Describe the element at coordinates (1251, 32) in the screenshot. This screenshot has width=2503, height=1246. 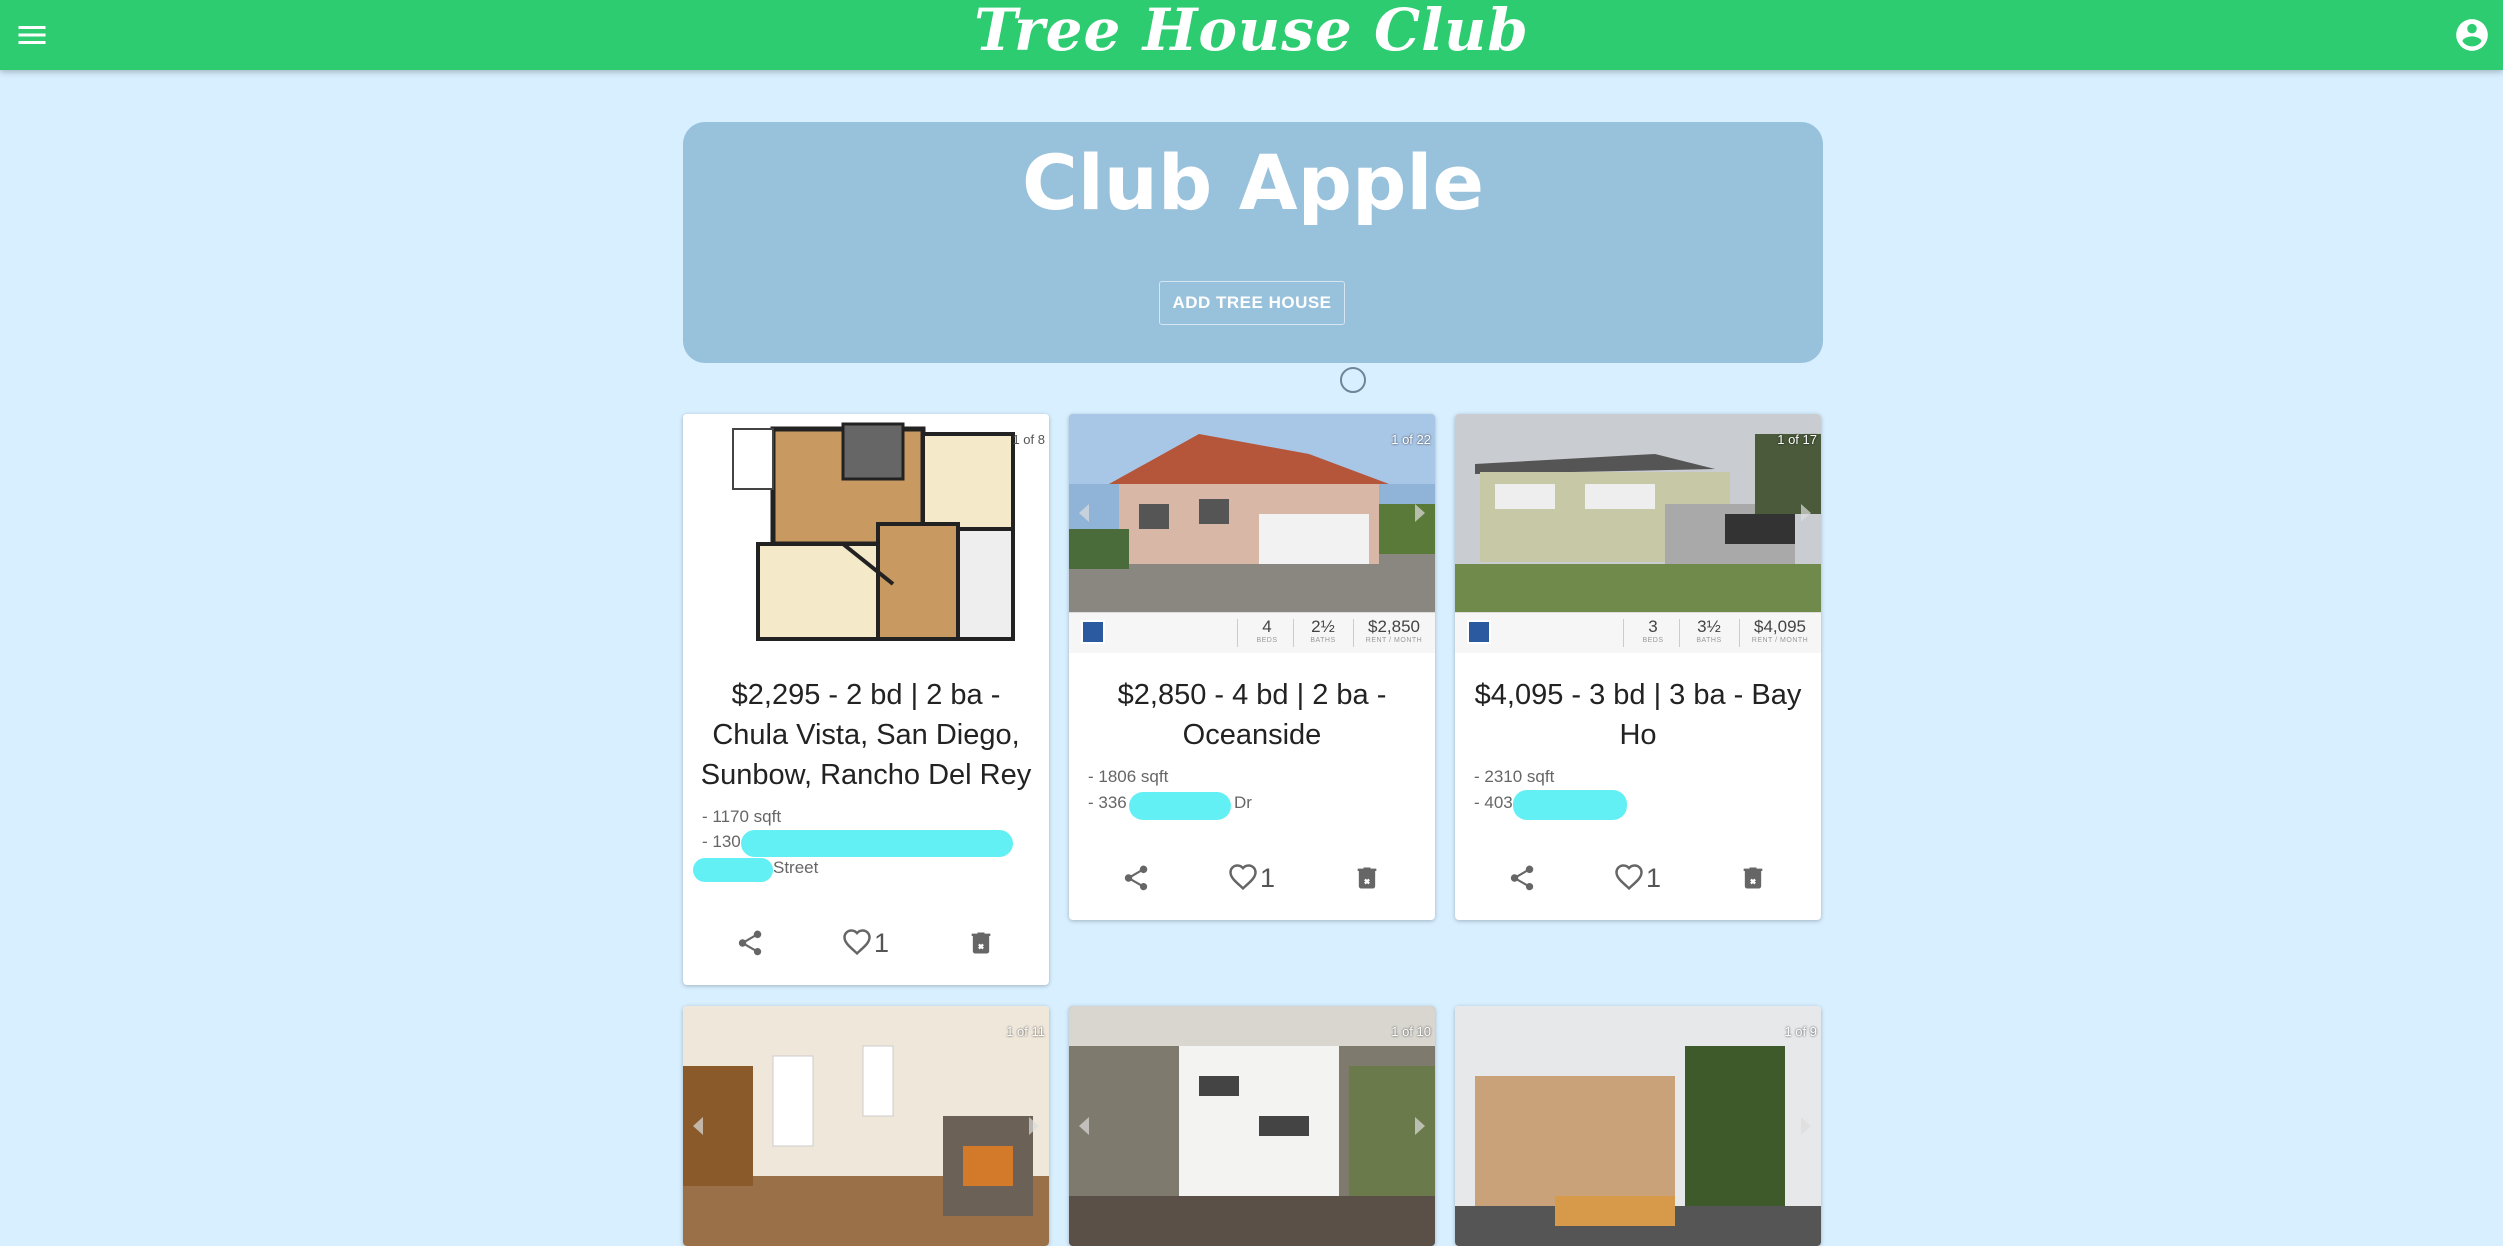
I see `app-title: Tree House Club` at that location.